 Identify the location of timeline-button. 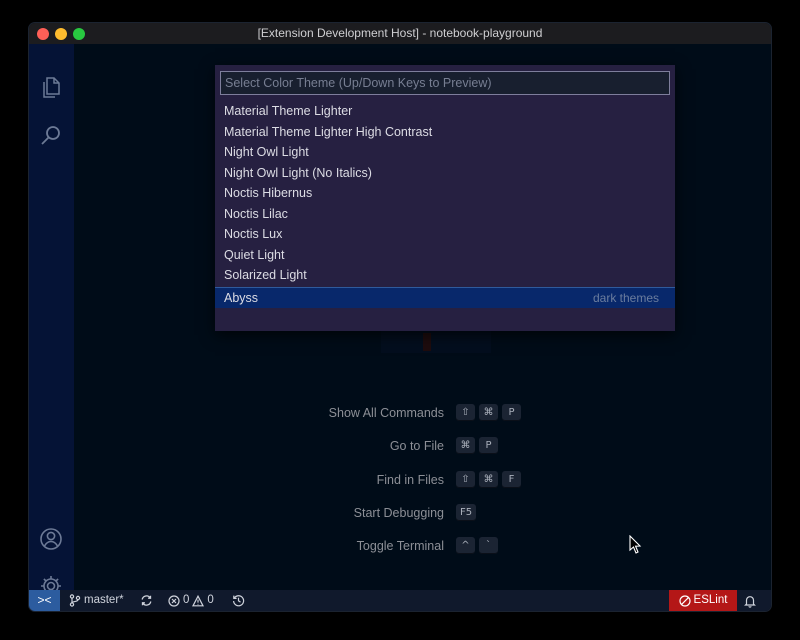
(238, 600).